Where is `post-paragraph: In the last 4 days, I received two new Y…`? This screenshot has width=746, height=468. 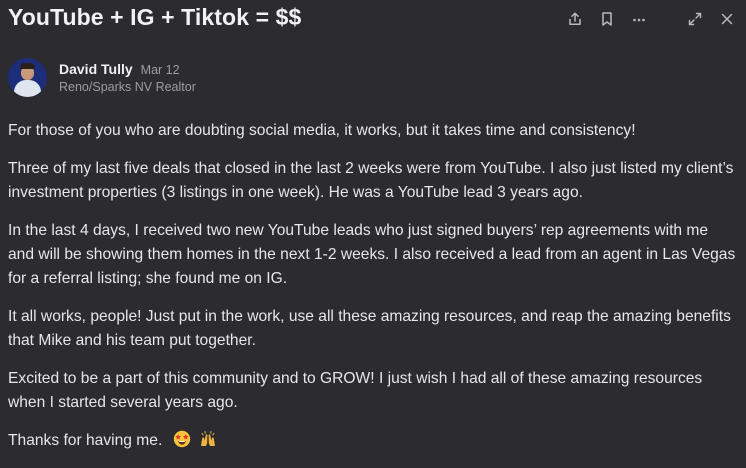
post-paragraph: In the last 4 days, I received two new Y… is located at coordinates (372, 254).